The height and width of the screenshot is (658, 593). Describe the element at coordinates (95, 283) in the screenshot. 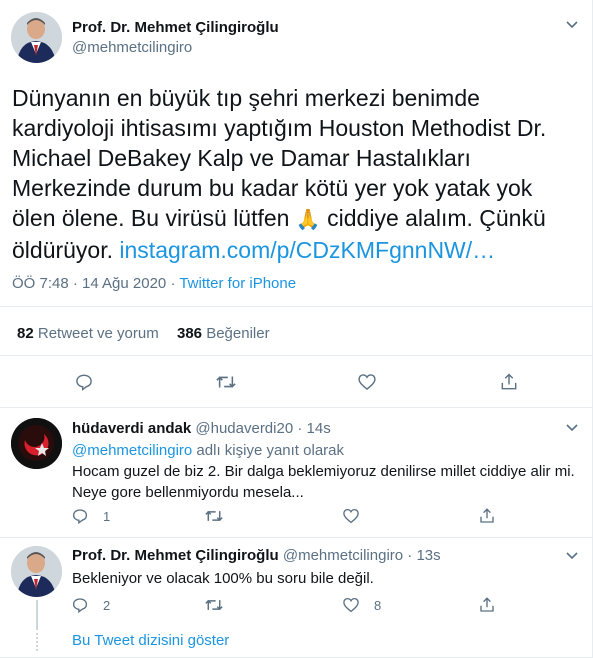

I see `timestamp: ÖÖ 7:48 · 14 Ağu 2020 ·` at that location.